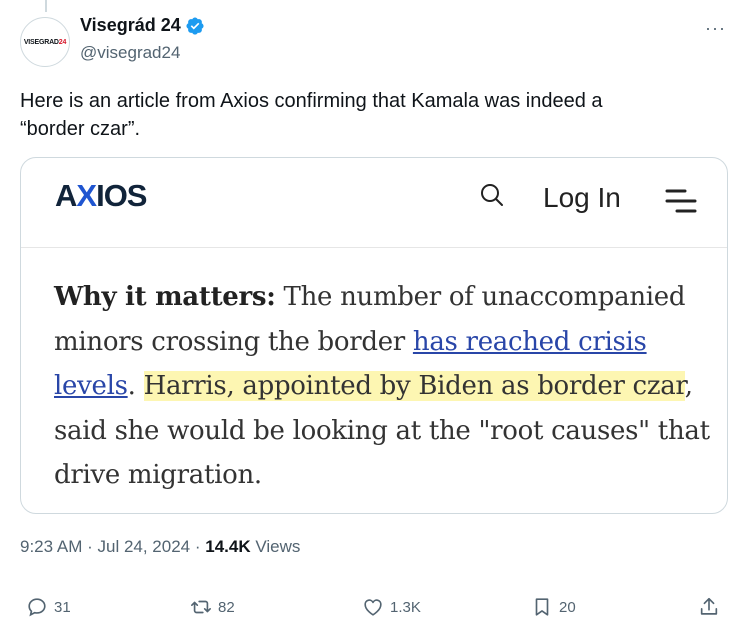 This screenshot has width=748, height=638. Describe the element at coordinates (130, 53) in the screenshot. I see `author-handle: @visegrad24` at that location.